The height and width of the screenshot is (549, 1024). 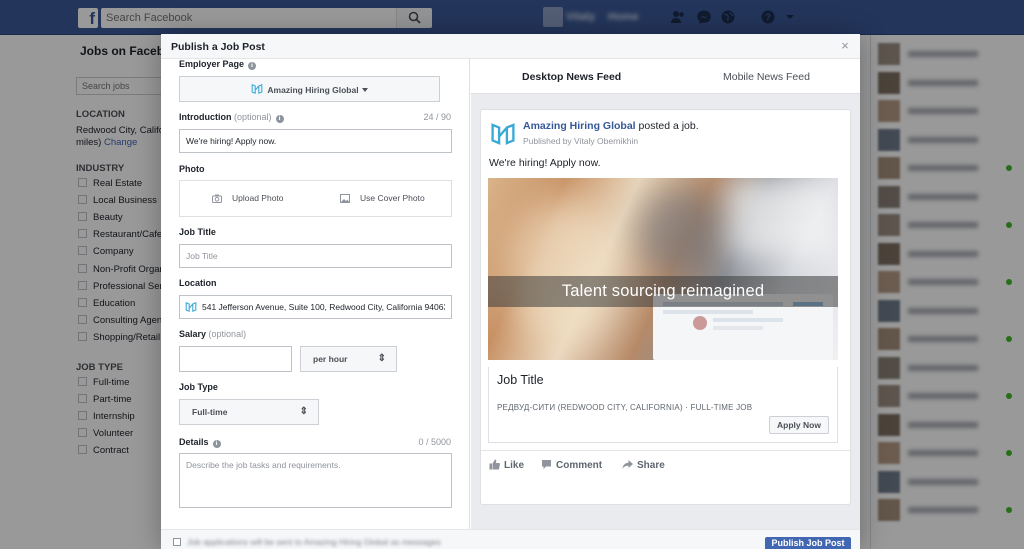 I want to click on post-header: Amazing Hiring Global posted a job., so click(x=611, y=126).